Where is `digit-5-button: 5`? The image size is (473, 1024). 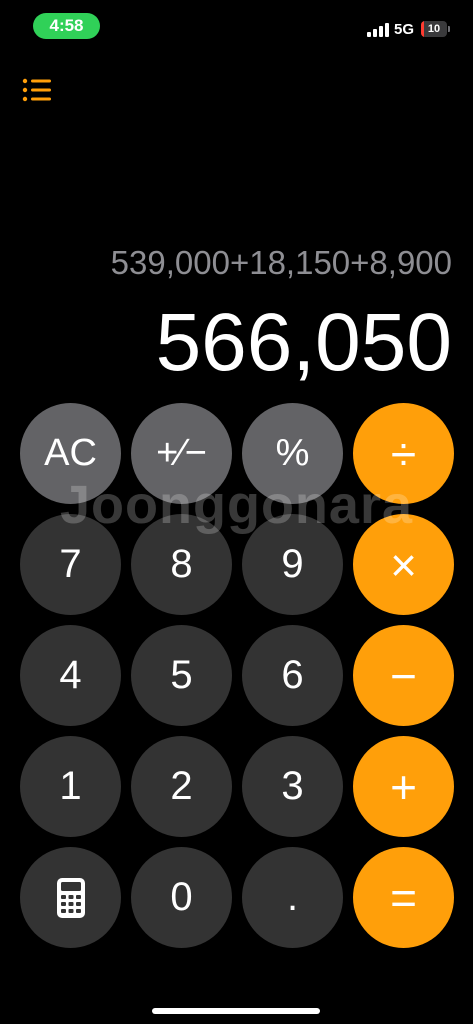 digit-5-button: 5 is located at coordinates (181, 675).